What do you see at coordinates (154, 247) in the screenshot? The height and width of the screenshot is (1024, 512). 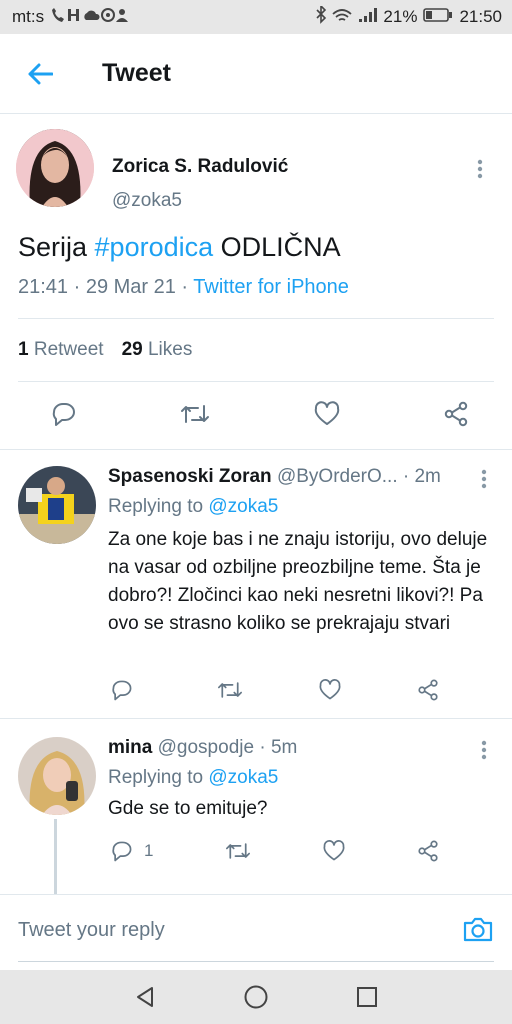 I see `hashtag-link: #porodica` at bounding box center [154, 247].